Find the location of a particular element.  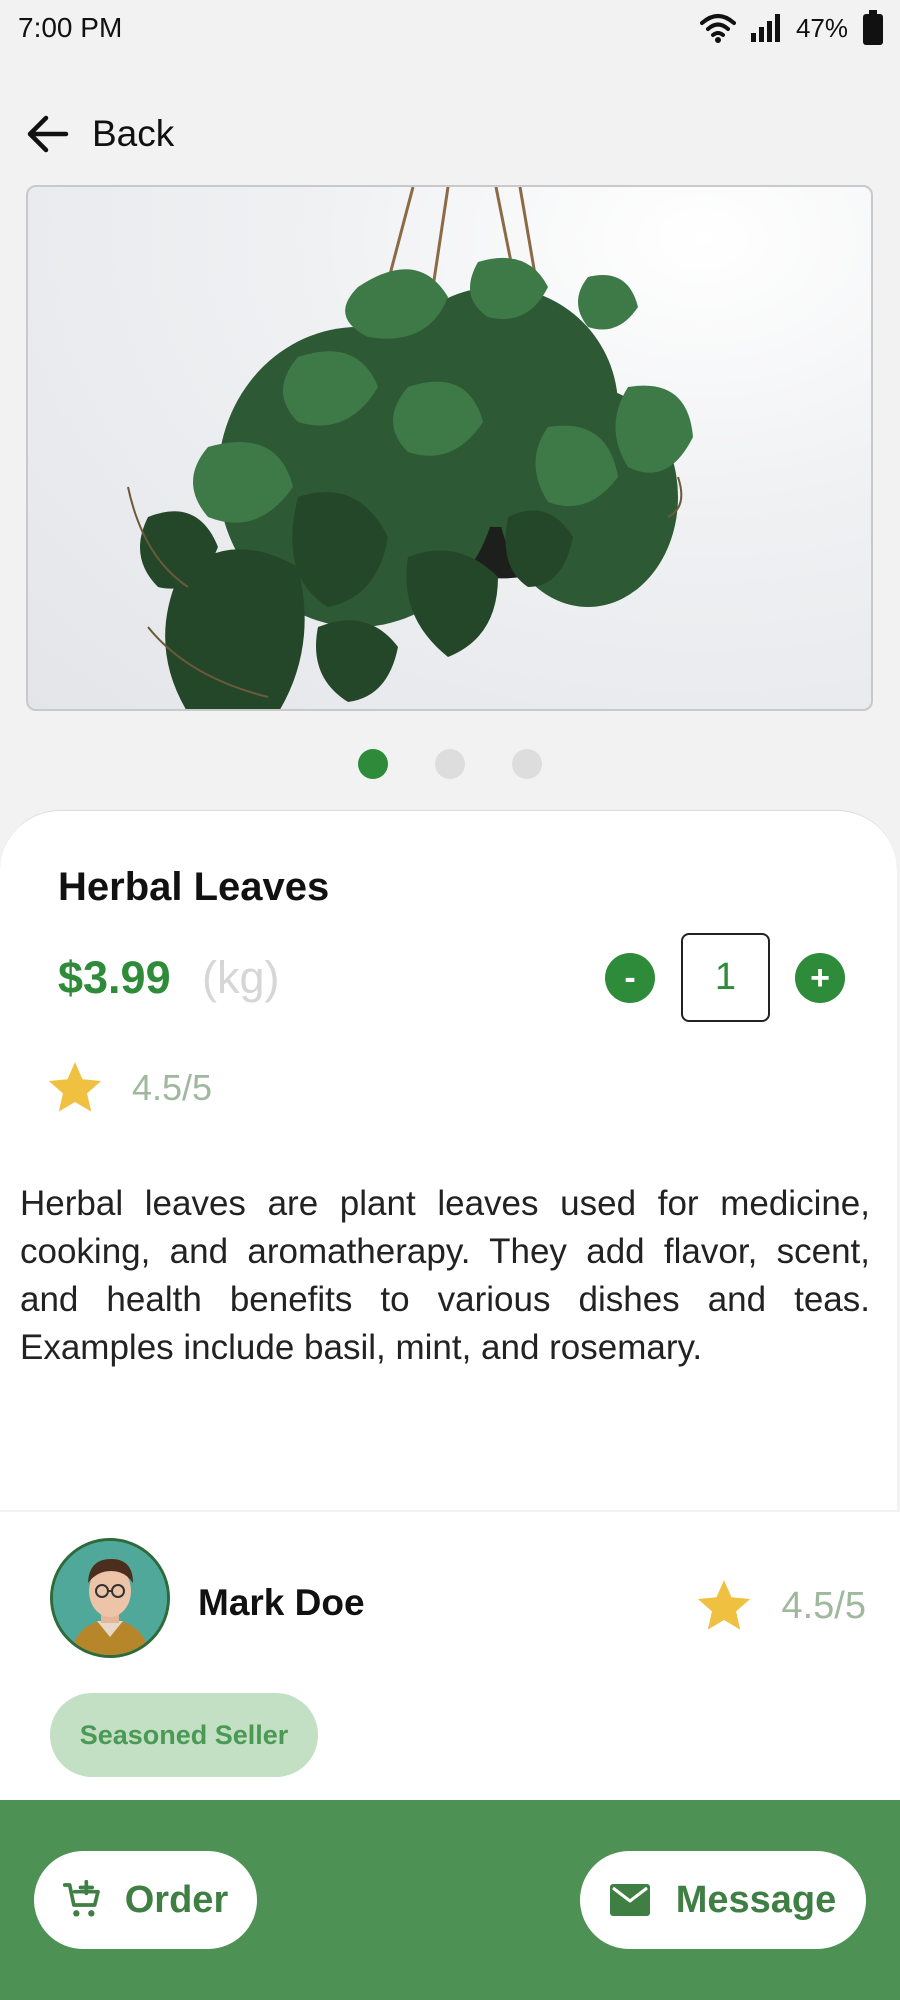

message-button: Message is located at coordinates (723, 1900).